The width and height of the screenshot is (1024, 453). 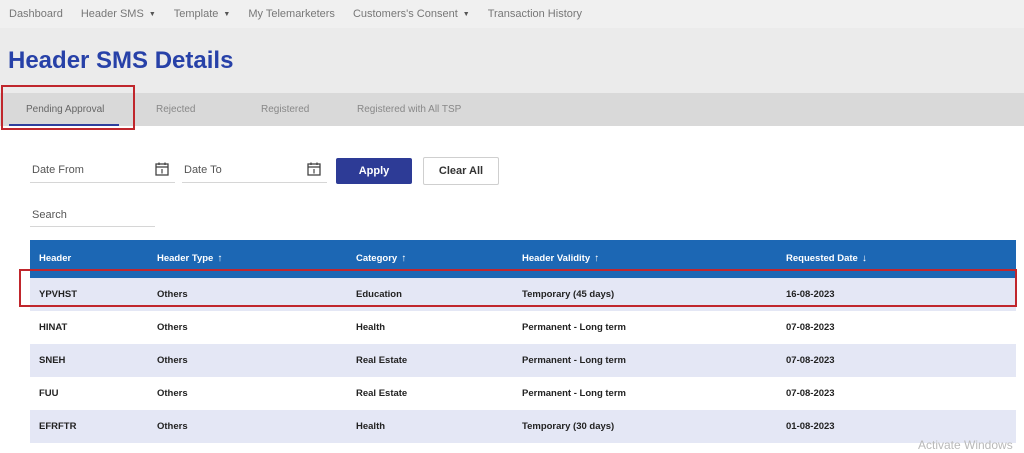 What do you see at coordinates (121, 60) in the screenshot?
I see `page-title: Header SMS Details` at bounding box center [121, 60].